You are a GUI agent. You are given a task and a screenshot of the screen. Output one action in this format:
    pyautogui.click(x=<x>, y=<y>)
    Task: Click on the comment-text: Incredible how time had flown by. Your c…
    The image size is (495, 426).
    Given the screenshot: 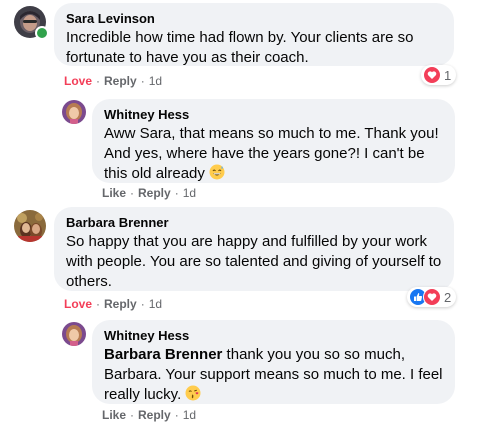 What is the action you would take?
    pyautogui.click(x=240, y=47)
    